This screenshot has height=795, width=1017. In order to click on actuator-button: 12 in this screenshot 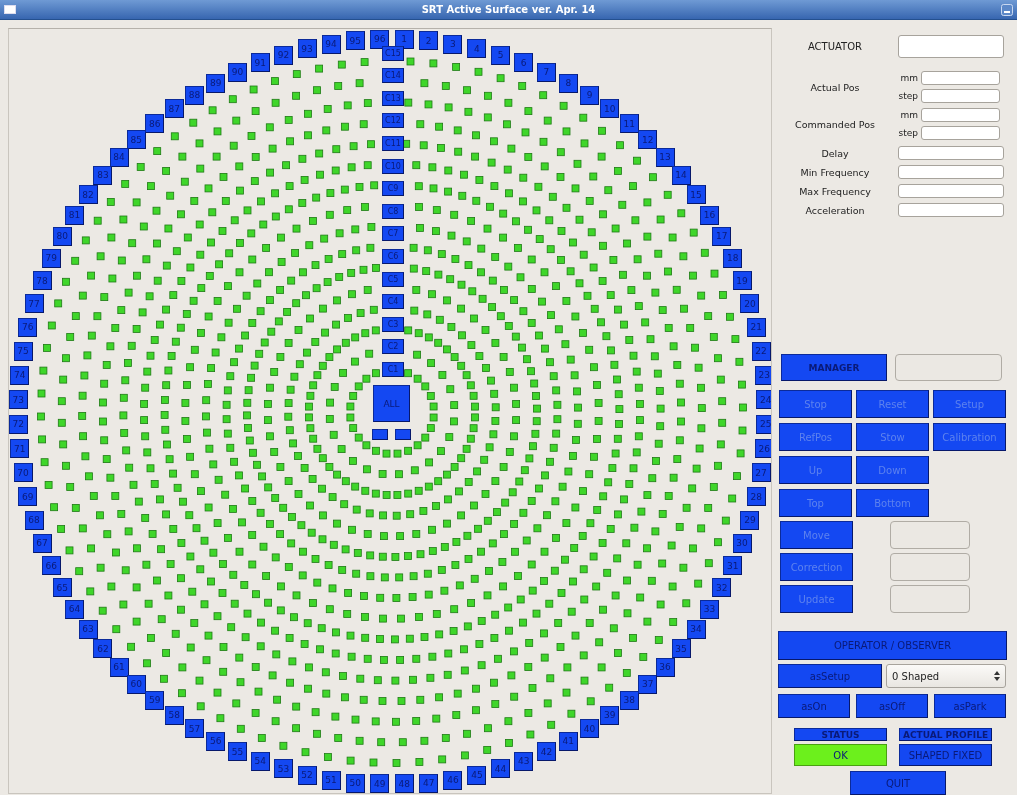, I will do `click(648, 140)`.